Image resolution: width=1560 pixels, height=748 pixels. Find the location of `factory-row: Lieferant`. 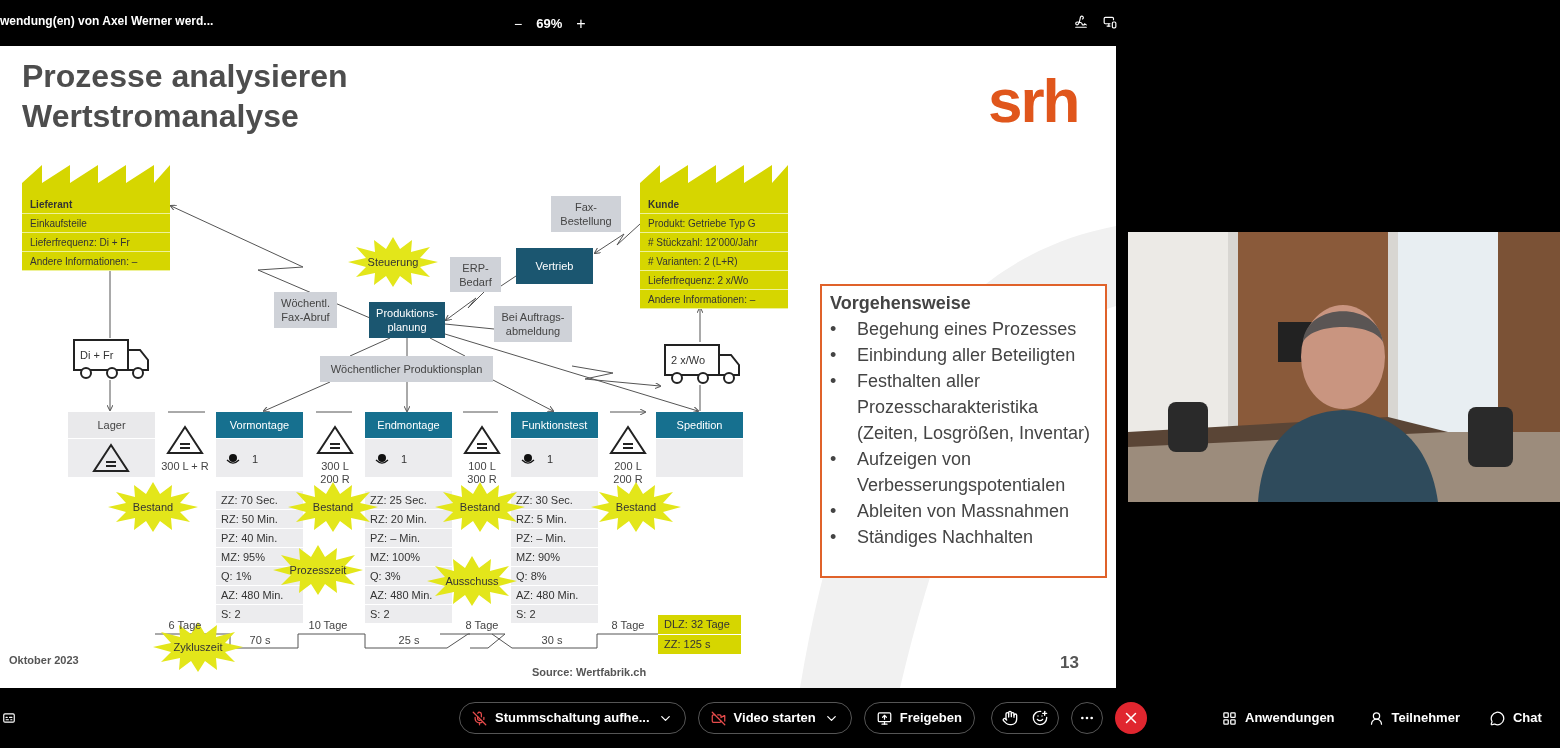

factory-row: Lieferant is located at coordinates (96, 204).